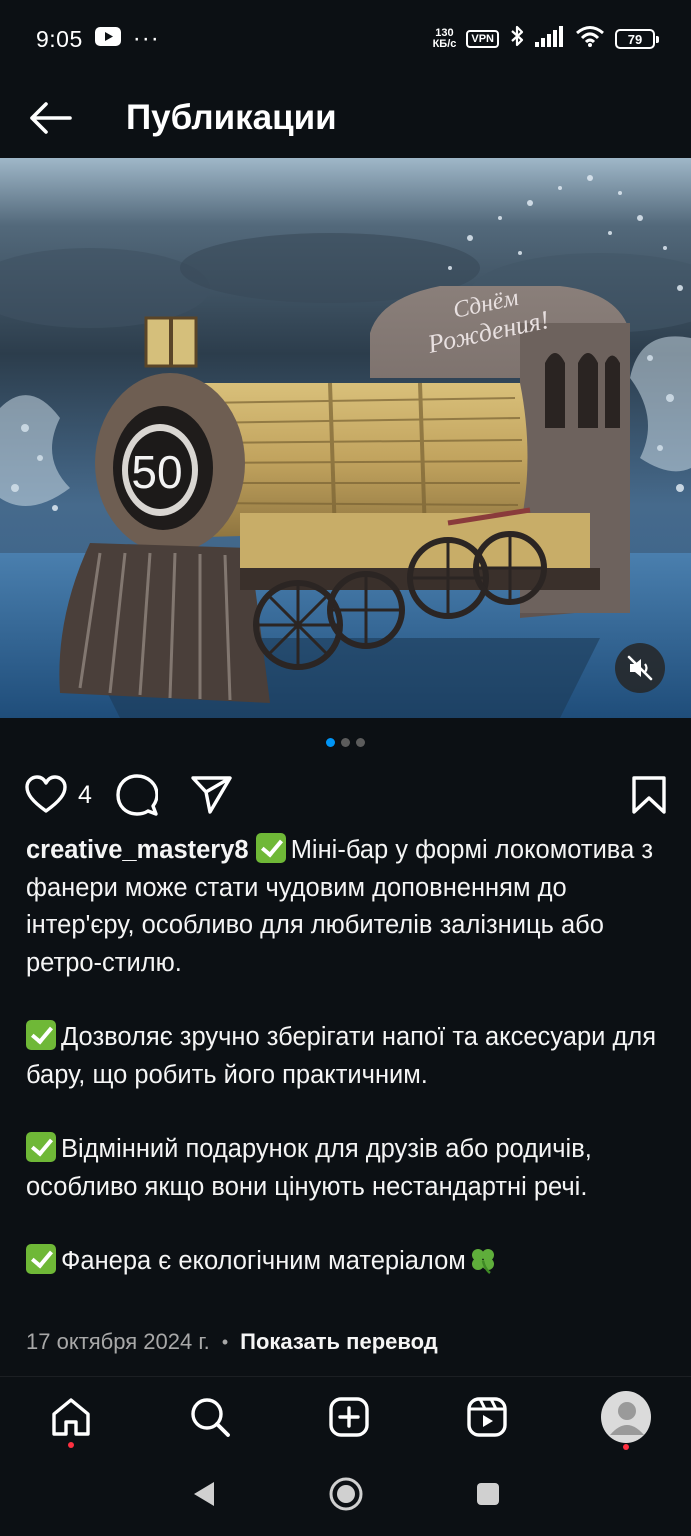  What do you see at coordinates (263, 1261) in the screenshot?
I see `caption-text-4: Фанера є екологічним матеріалом` at bounding box center [263, 1261].